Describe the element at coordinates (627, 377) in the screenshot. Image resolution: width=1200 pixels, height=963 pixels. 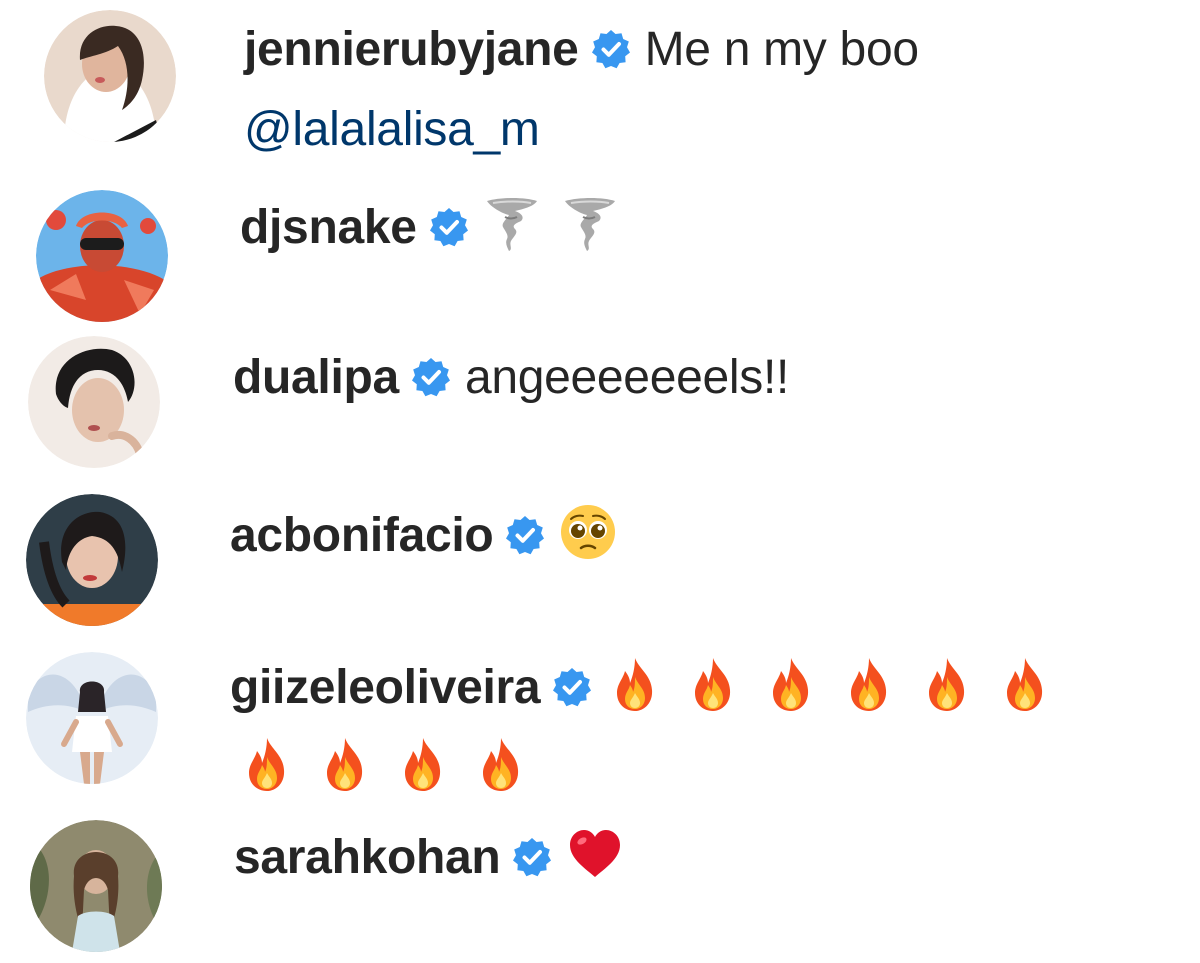
I see `comment-text: angeeeeeeels!!` at that location.